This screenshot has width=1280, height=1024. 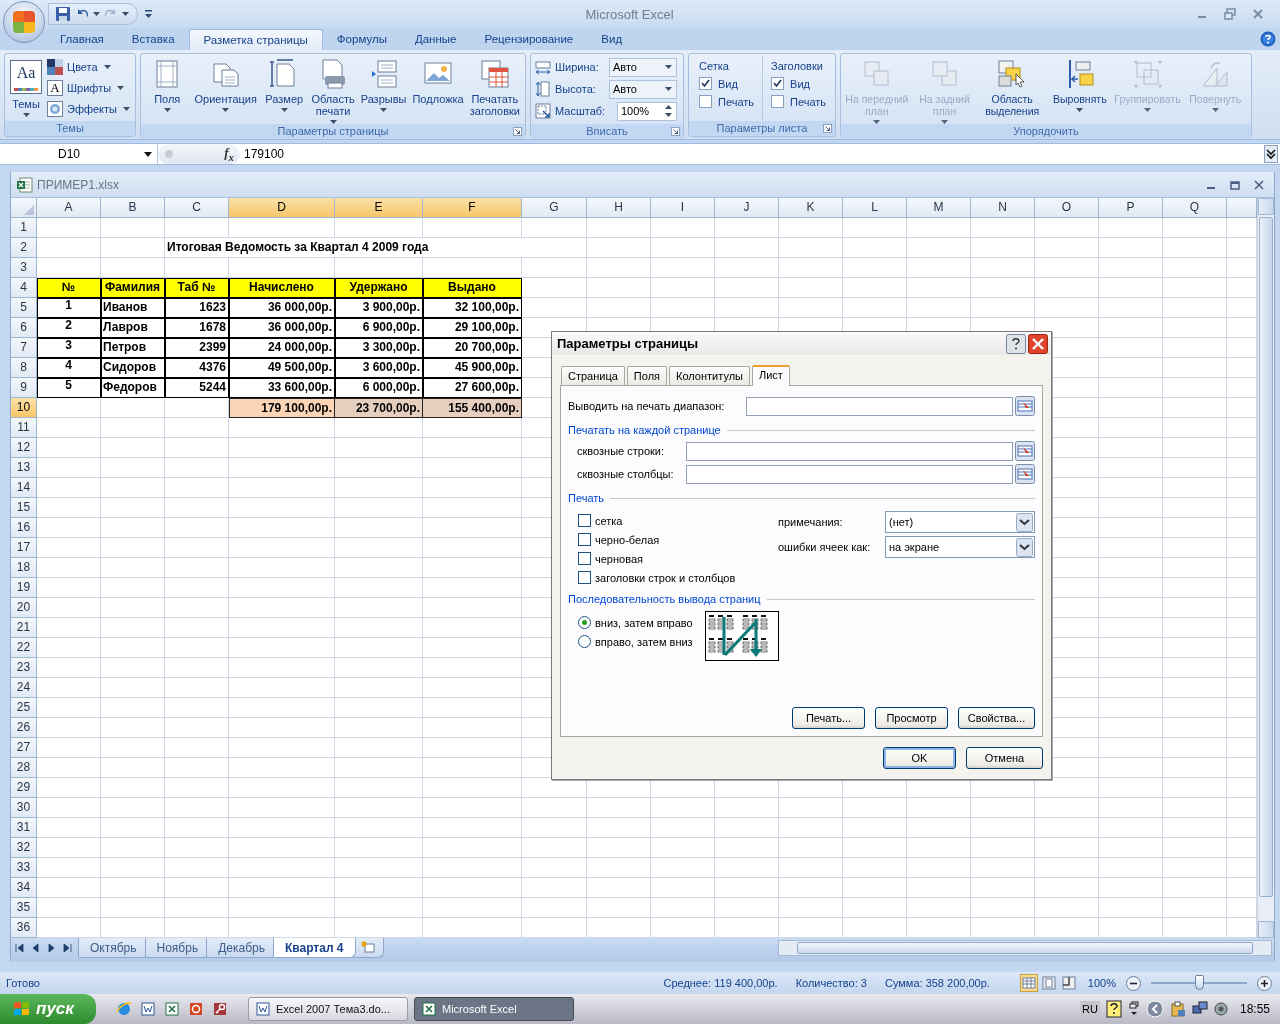 I want to click on formula-field: 179100, so click(x=752, y=154).